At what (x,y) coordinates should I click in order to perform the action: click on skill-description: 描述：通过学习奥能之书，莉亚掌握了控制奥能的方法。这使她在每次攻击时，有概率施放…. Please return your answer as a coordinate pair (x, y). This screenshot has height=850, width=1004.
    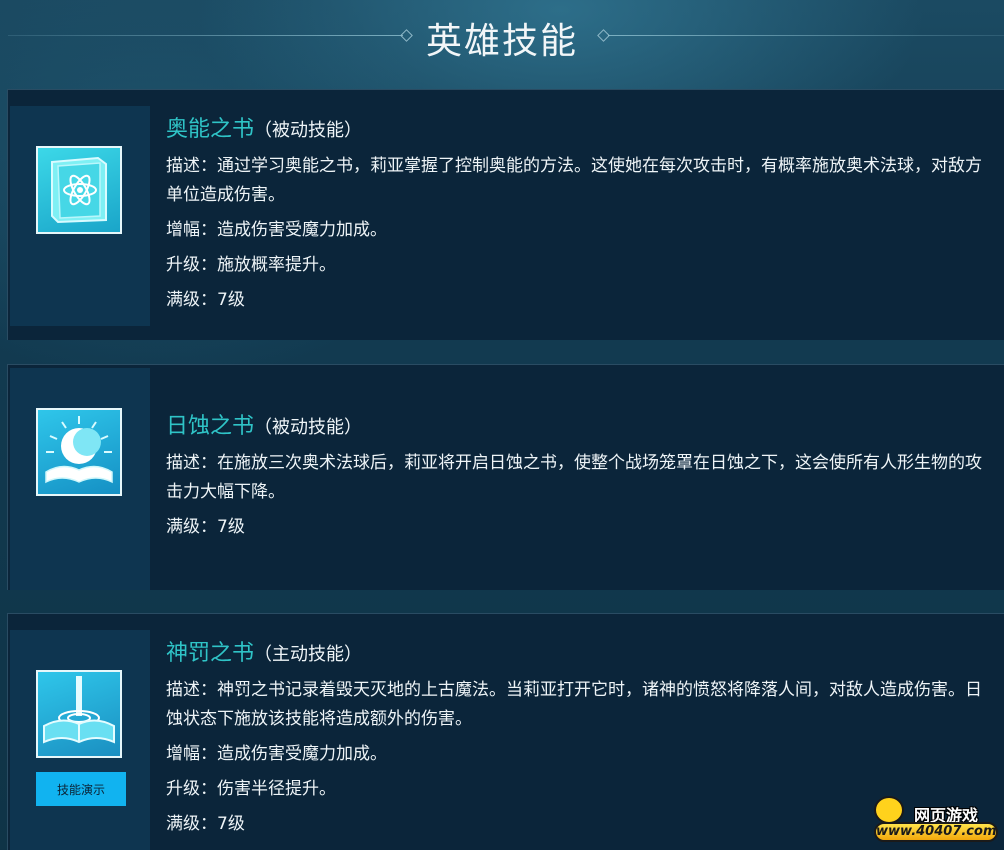
    Looking at the image, I should click on (574, 180).